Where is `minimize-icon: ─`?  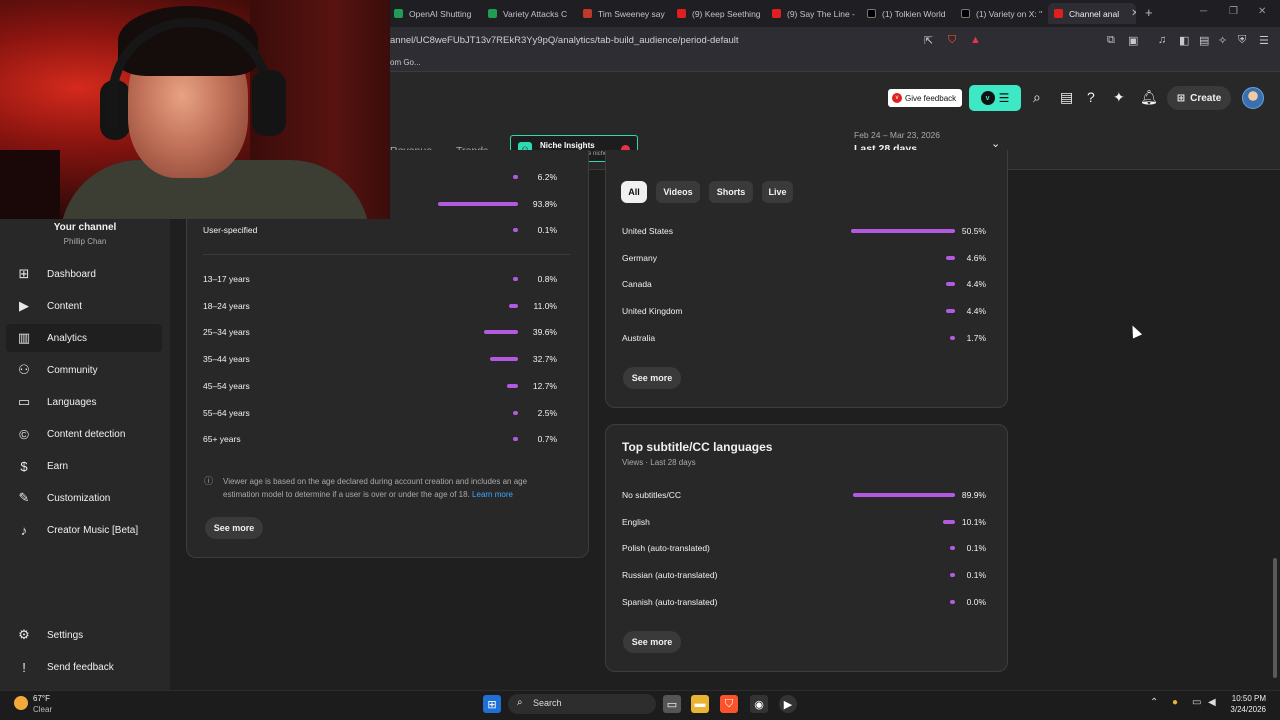
minimize-icon: ─ is located at coordinates (1203, 11).